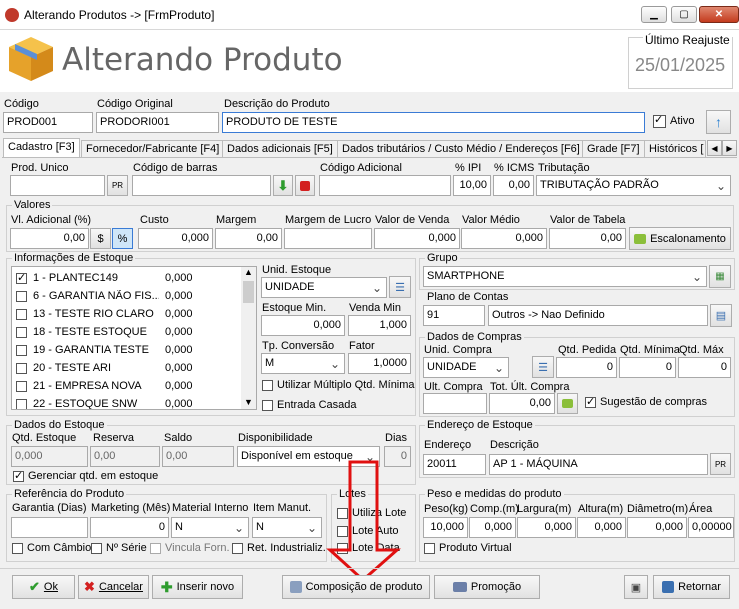 The width and height of the screenshot is (739, 609). What do you see at coordinates (711, 527) in the screenshot?
I see `area-field: 0,00000` at bounding box center [711, 527].